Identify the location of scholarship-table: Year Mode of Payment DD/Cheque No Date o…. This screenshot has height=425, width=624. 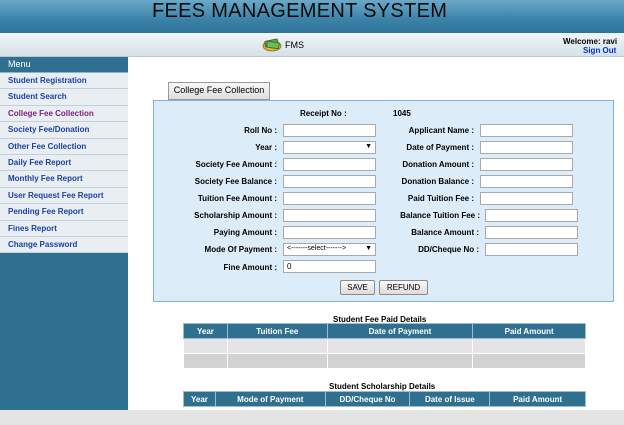
(384, 399).